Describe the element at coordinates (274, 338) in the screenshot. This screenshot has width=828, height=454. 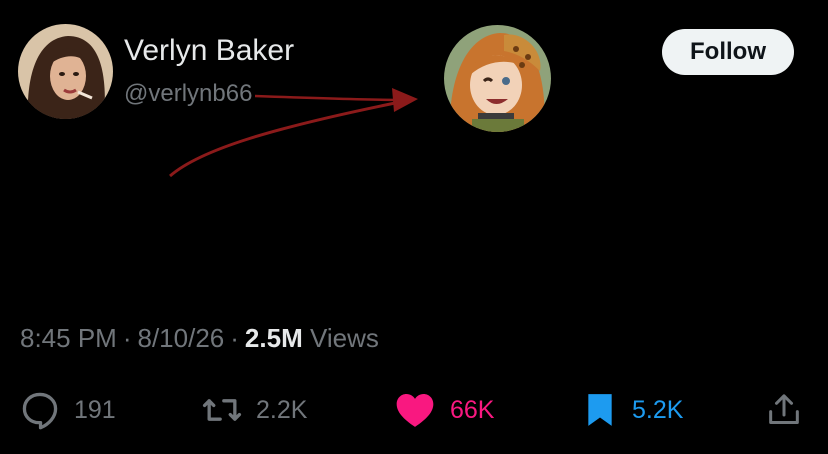
I see `views-count: 2.5M` at that location.